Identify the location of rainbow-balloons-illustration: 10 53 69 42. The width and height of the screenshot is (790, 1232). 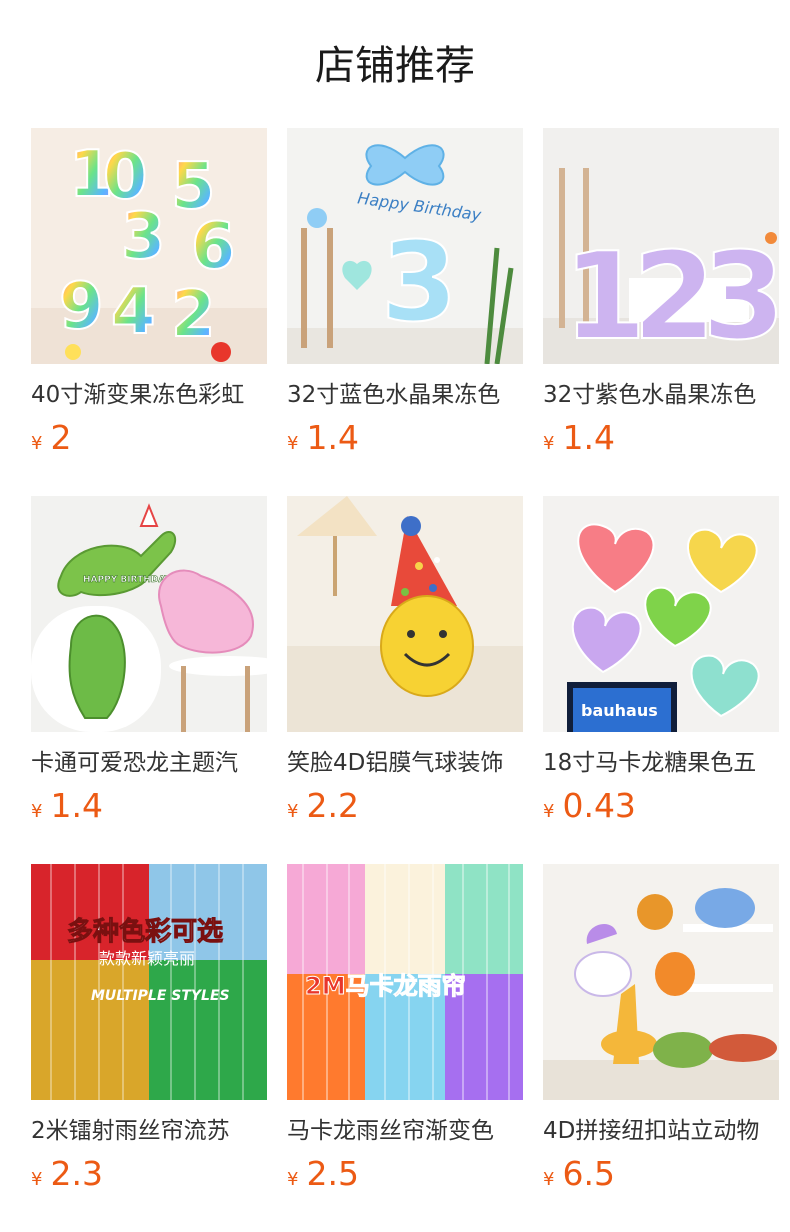
(149, 246).